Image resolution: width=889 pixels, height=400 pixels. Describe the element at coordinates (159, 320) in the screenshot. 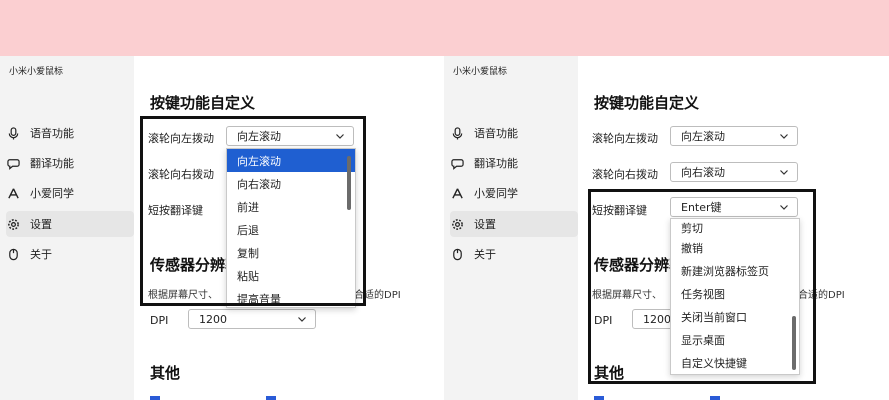

I see `dpi-label: DPI` at that location.